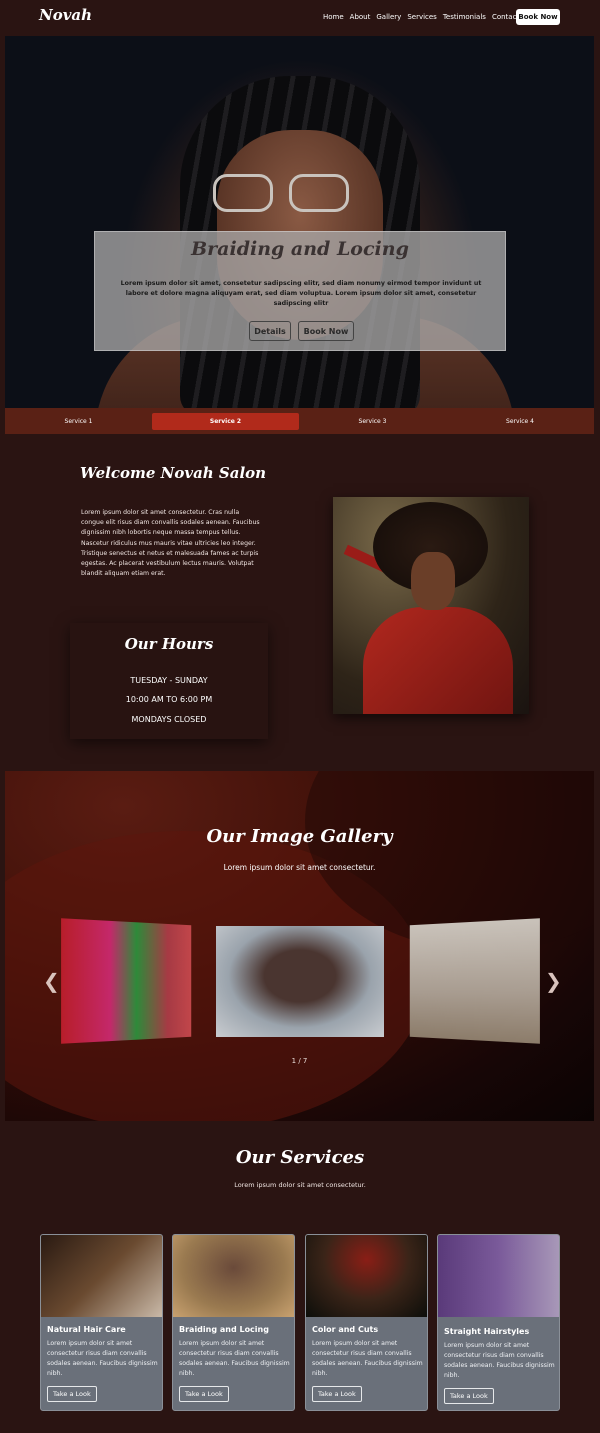  I want to click on services-title: Our Services, so click(300, 1157).